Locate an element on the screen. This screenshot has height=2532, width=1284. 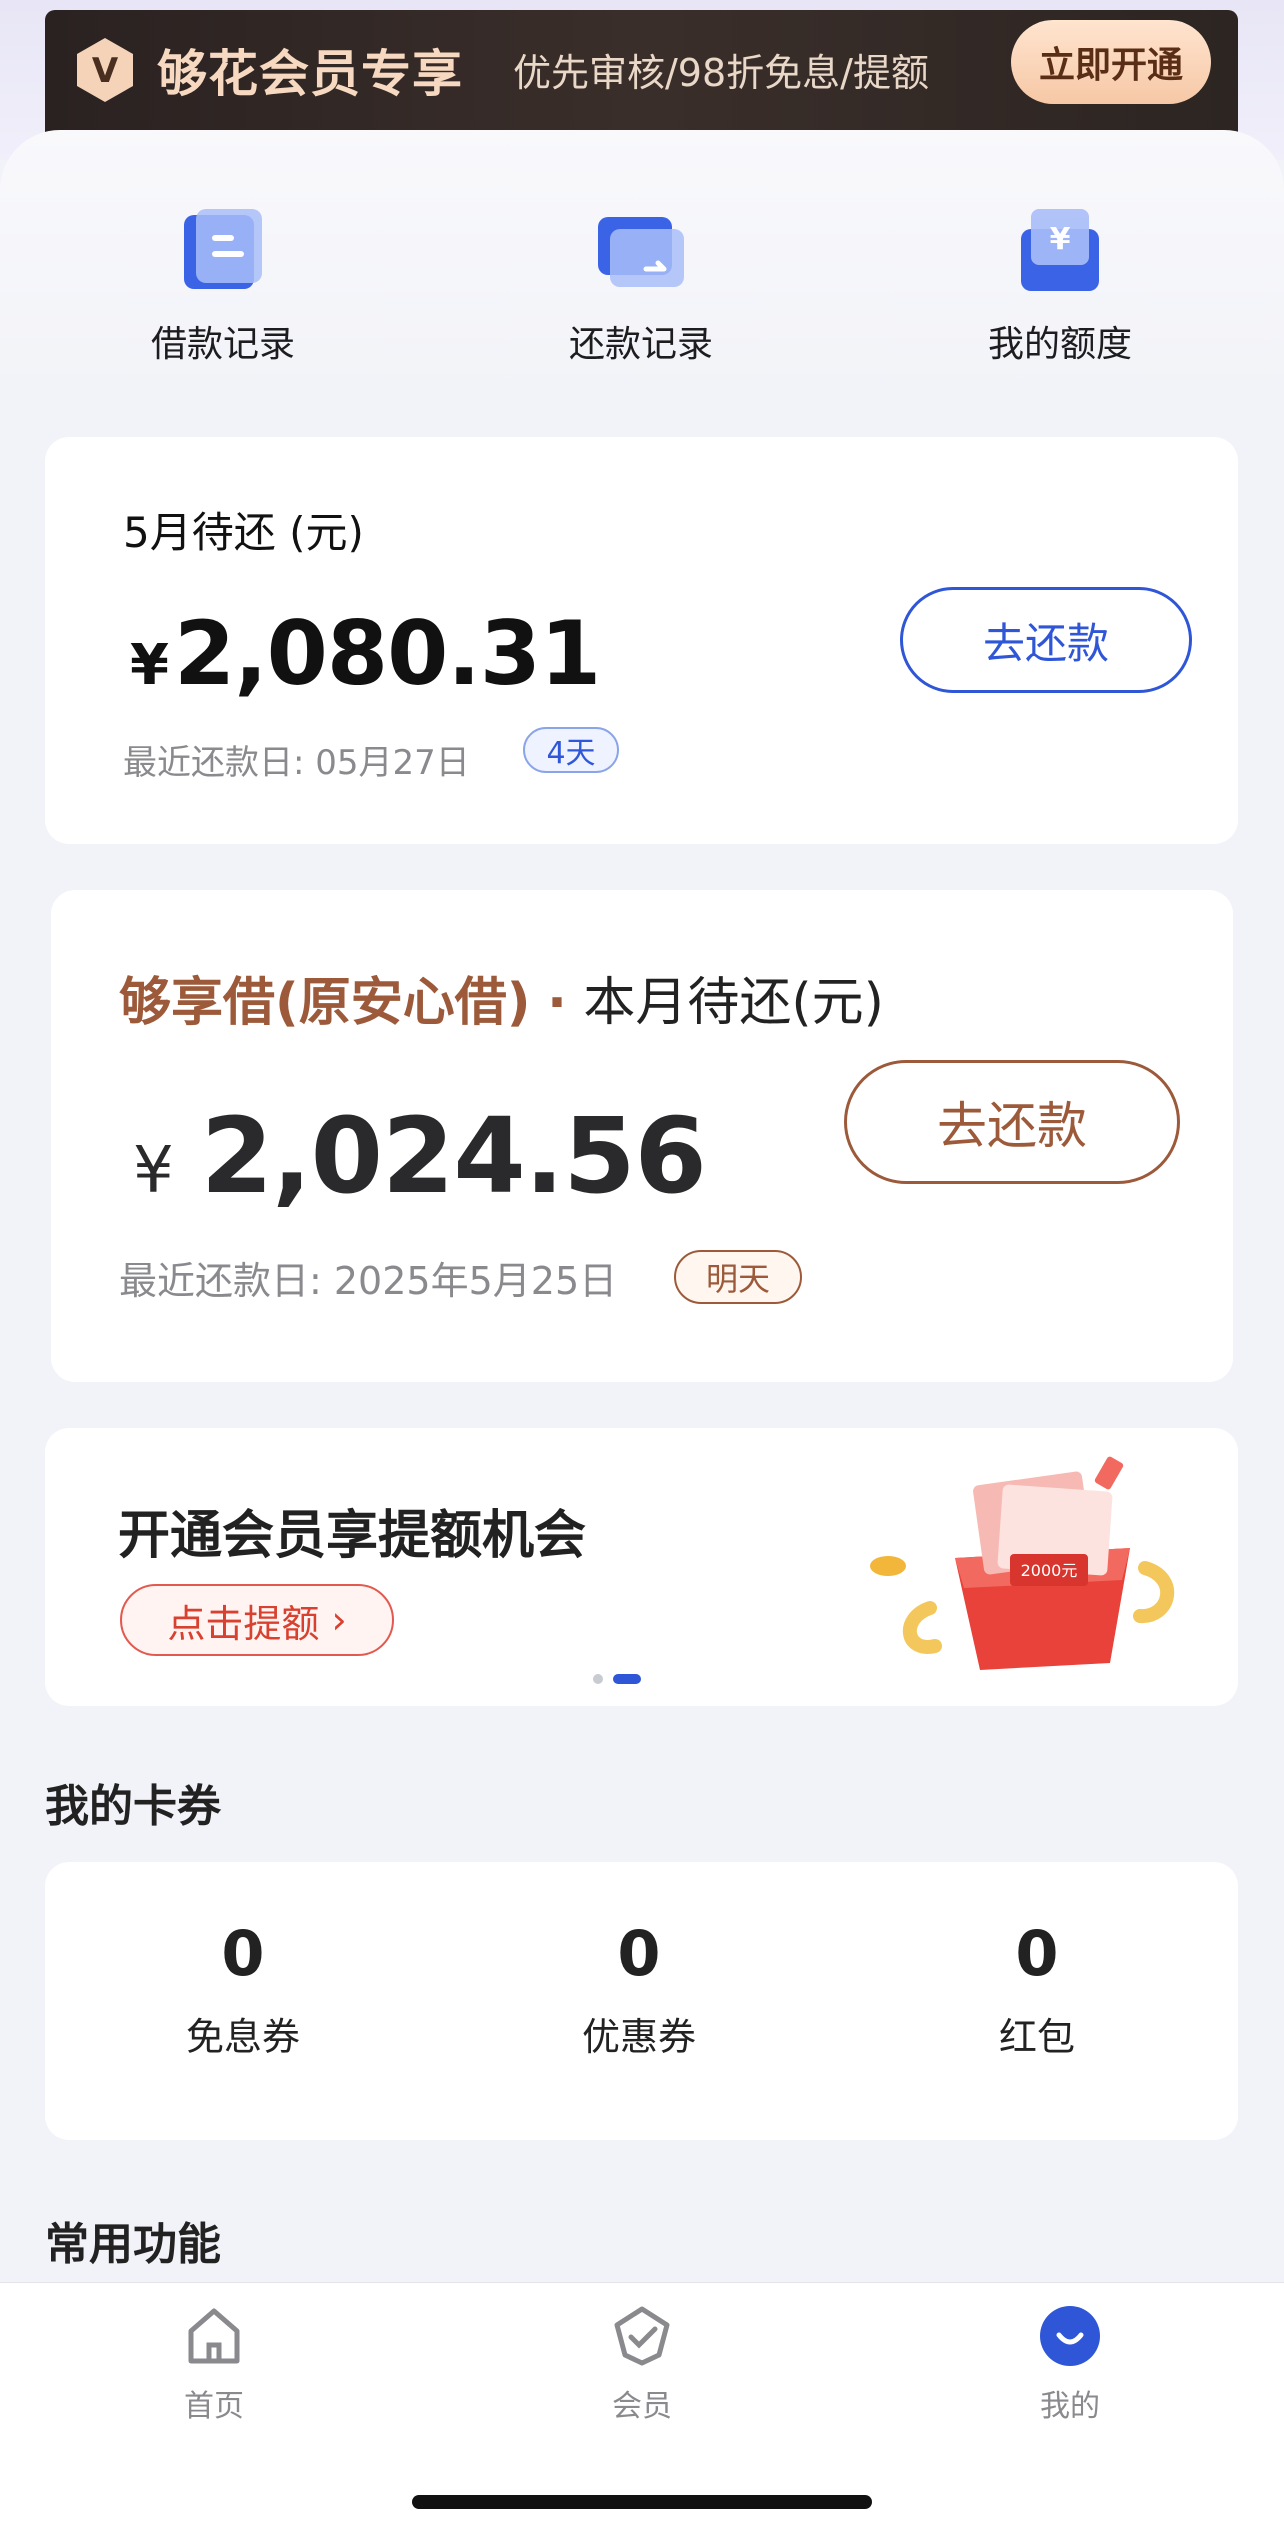
loan-amount: ¥2,024.56 is located at coordinates (420, 1156).